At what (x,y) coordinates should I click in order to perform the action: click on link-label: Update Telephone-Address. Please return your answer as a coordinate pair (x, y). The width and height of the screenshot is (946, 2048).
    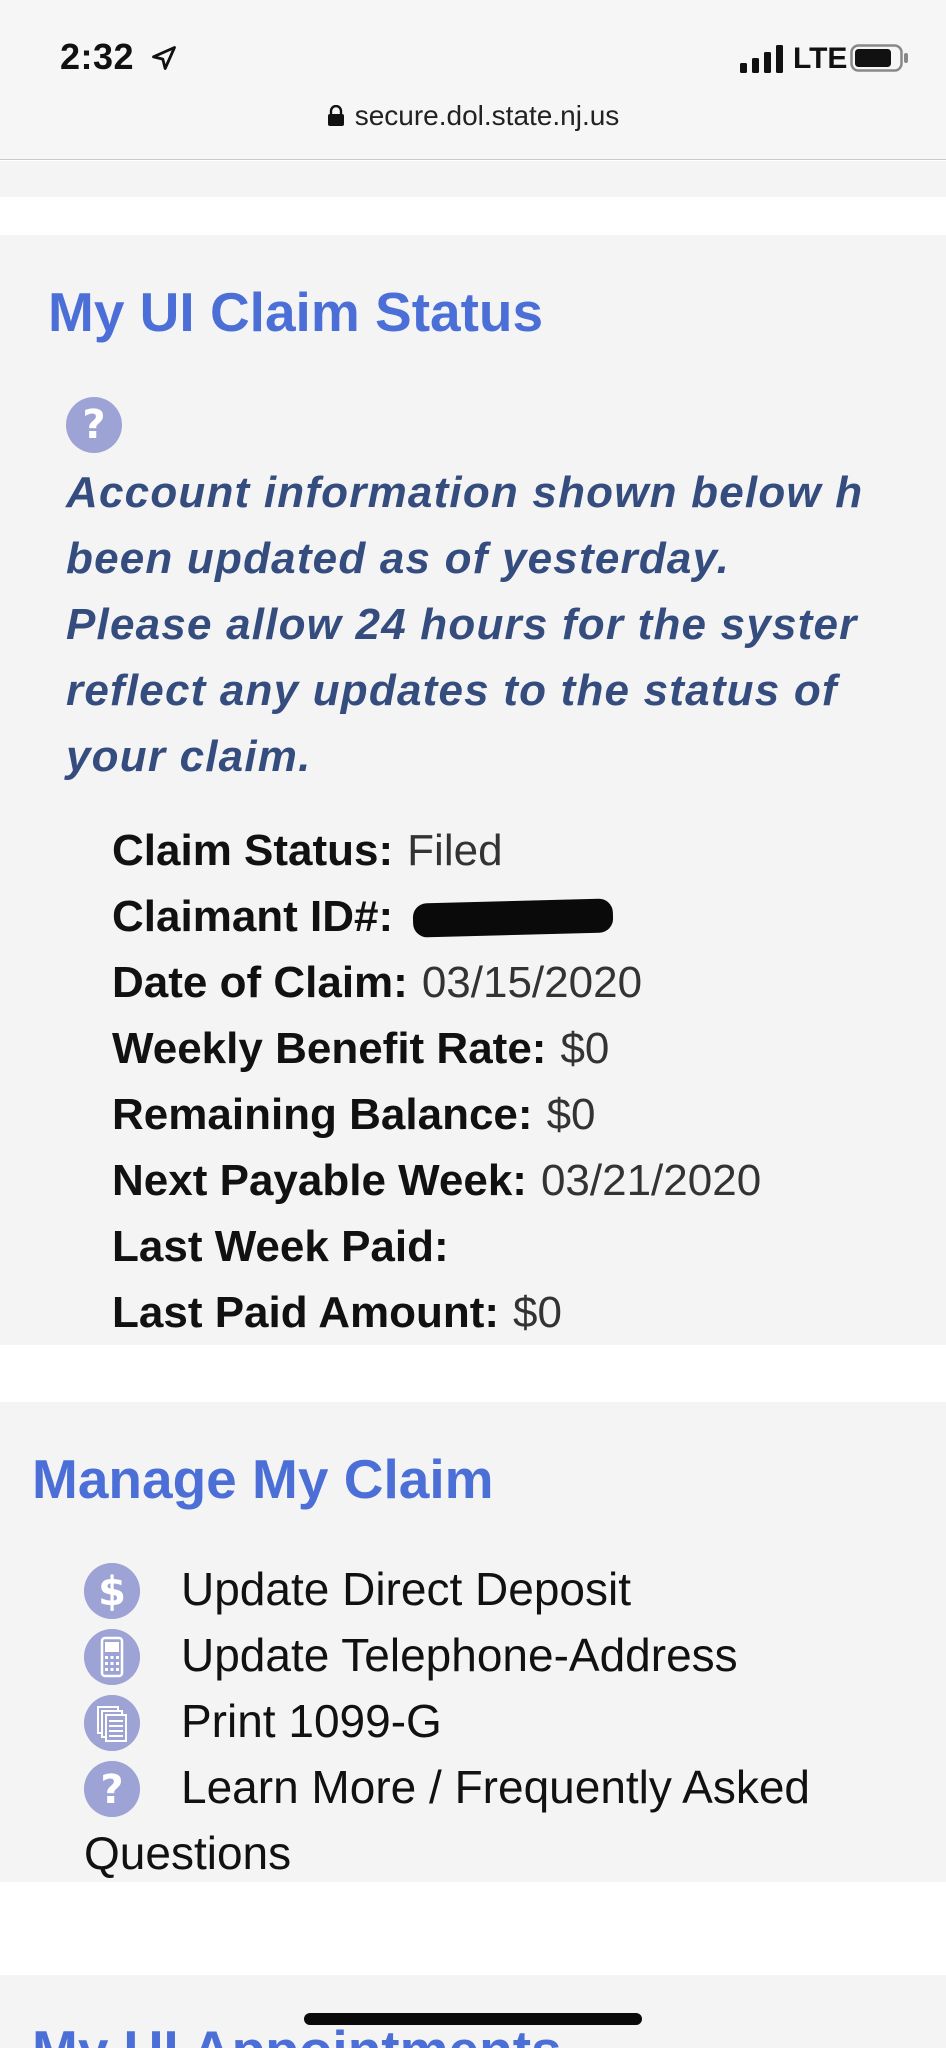
    Looking at the image, I should click on (459, 1655).